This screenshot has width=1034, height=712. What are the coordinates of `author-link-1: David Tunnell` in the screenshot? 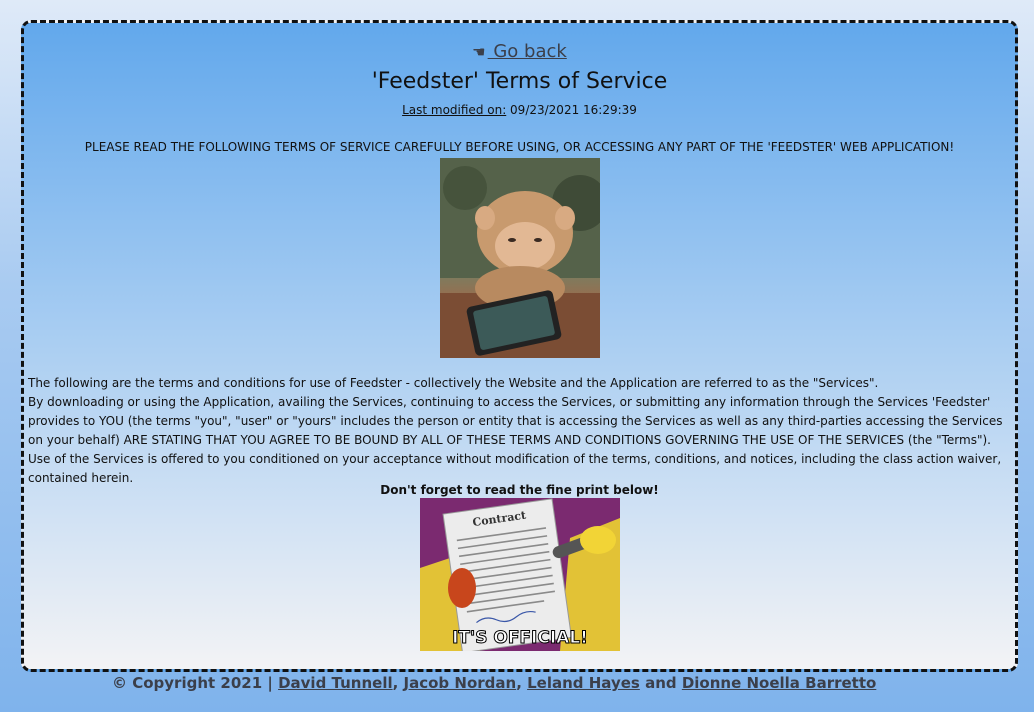 It's located at (335, 683).